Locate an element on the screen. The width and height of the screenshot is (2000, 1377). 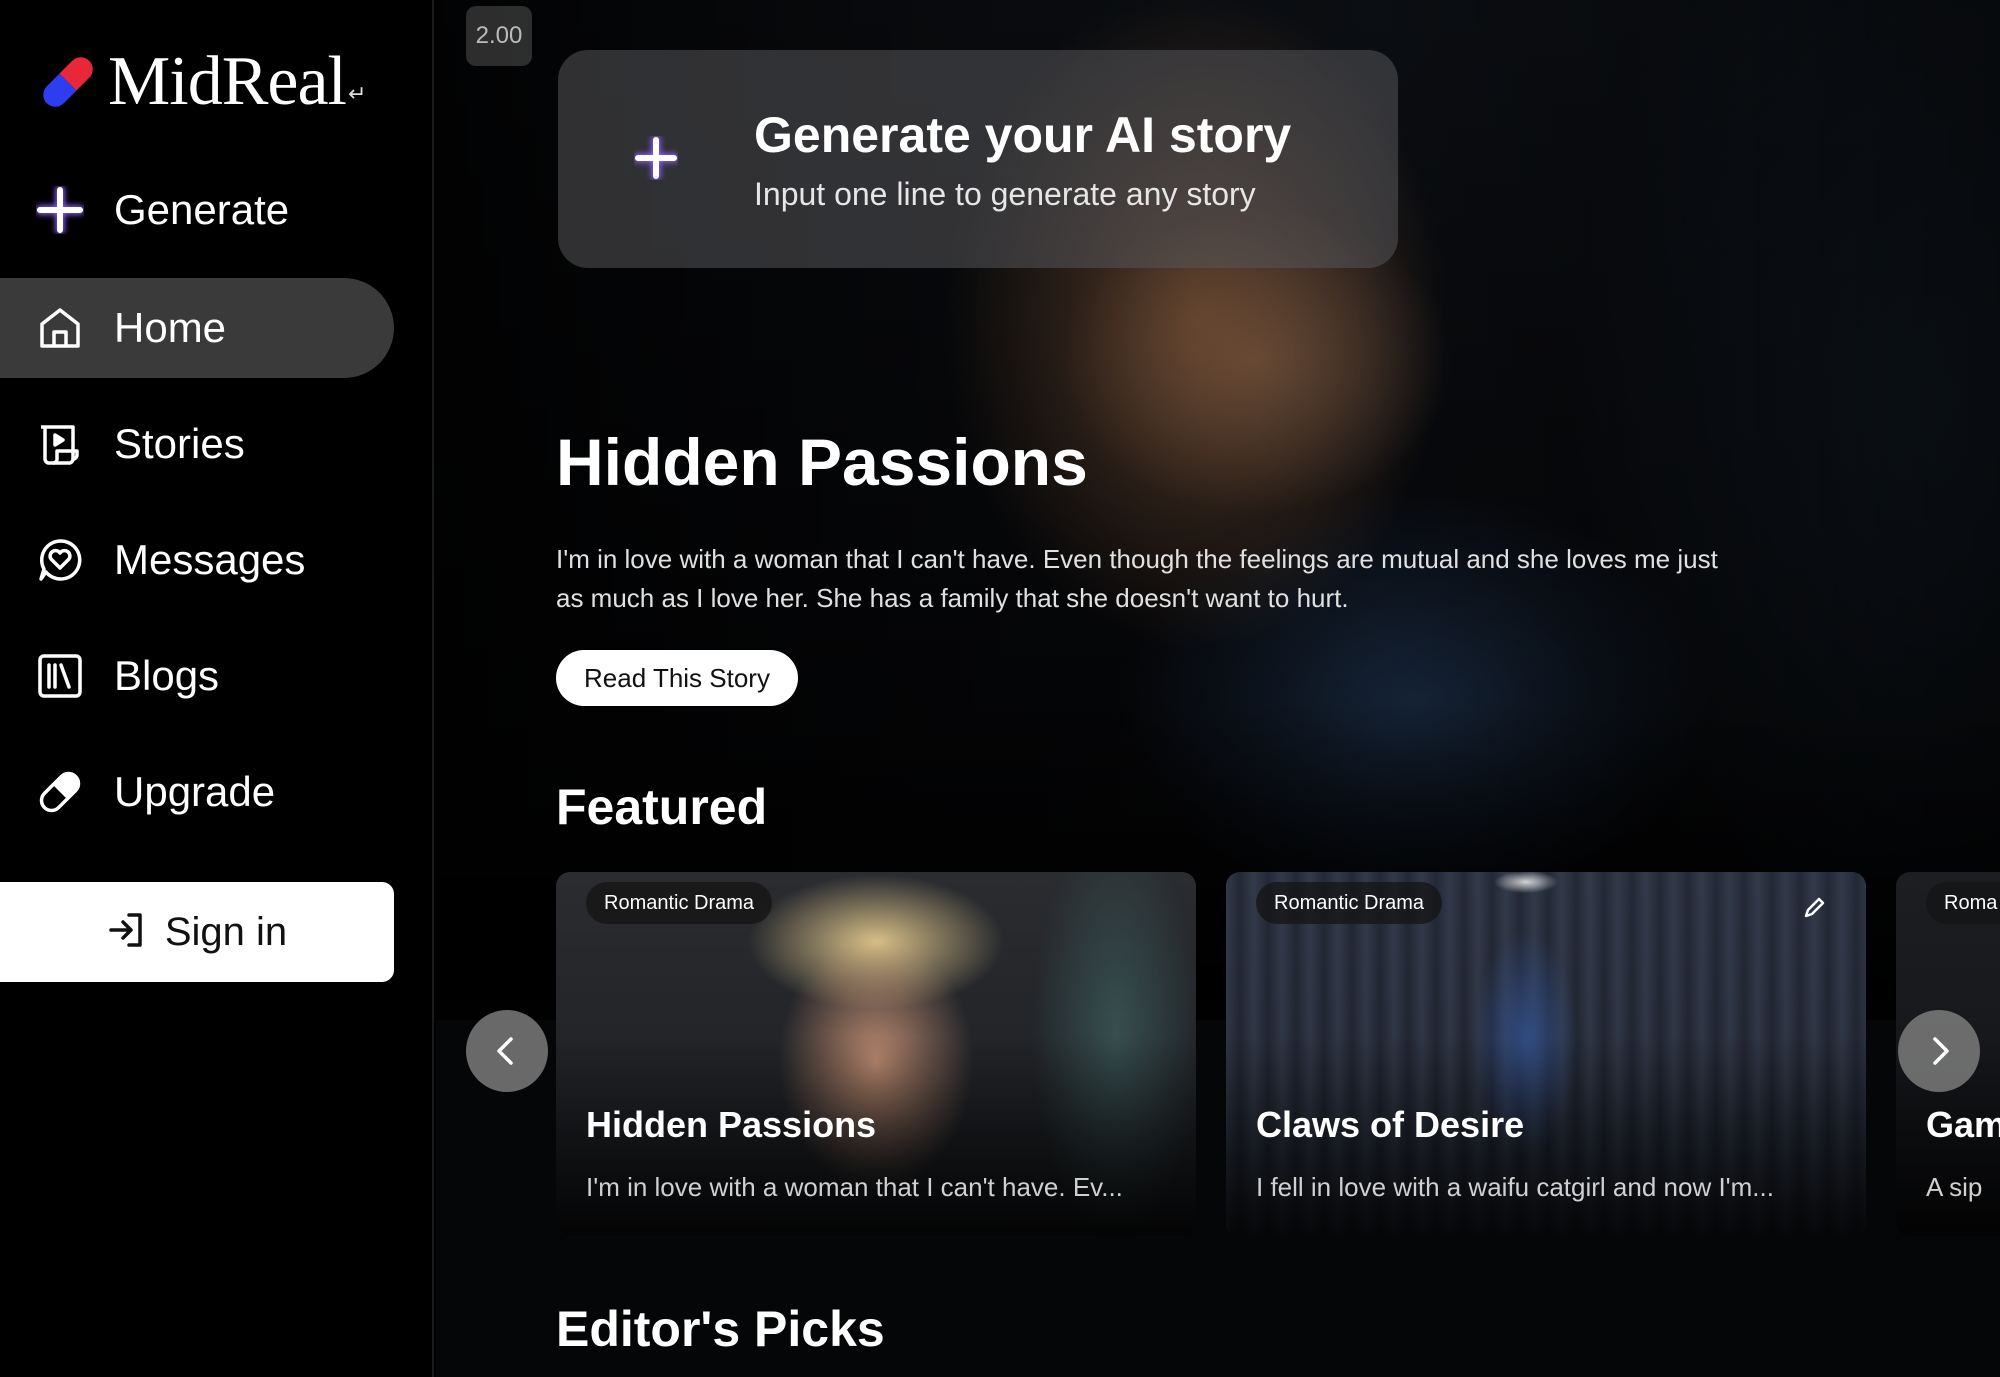
pill-logo-icon is located at coordinates (68, 82).